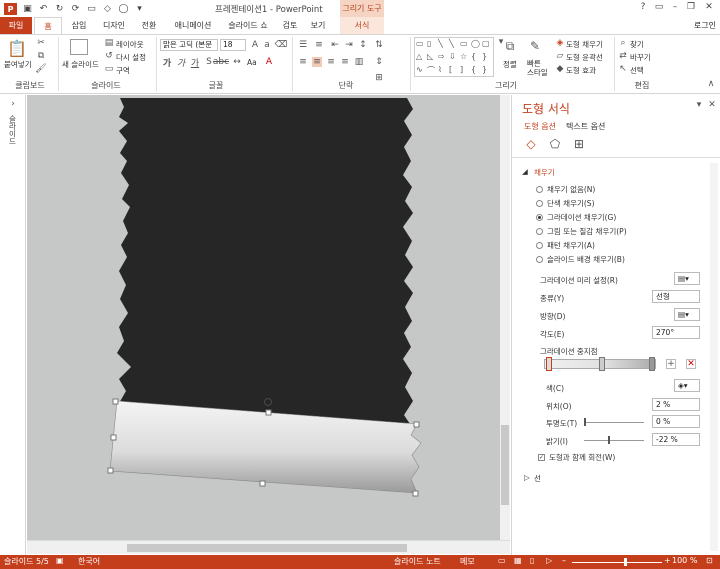  I want to click on help-icon: ?, so click(643, 8).